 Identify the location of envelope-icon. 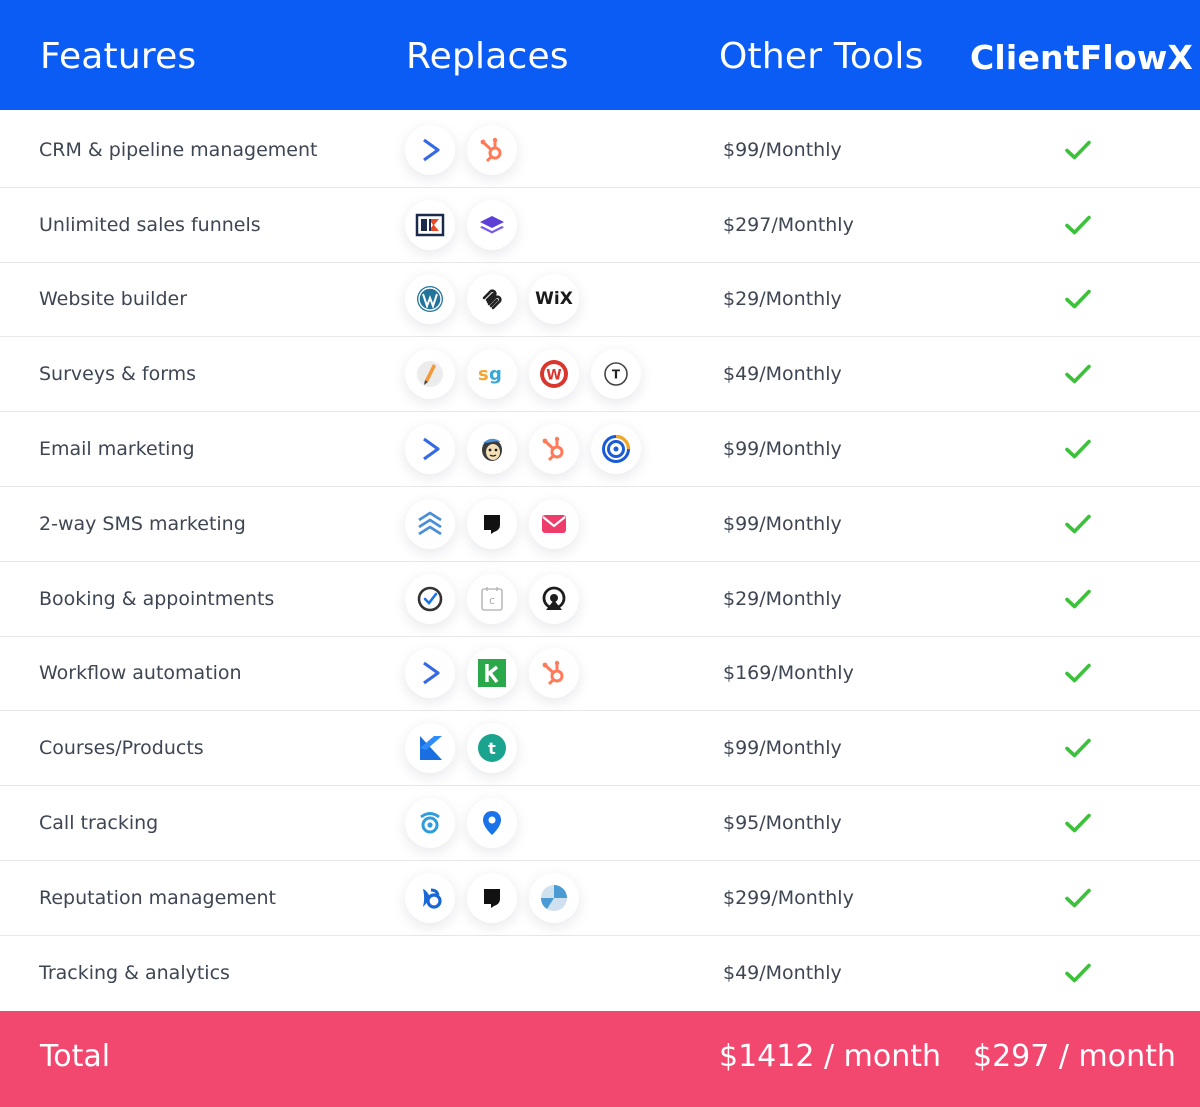
(554, 523).